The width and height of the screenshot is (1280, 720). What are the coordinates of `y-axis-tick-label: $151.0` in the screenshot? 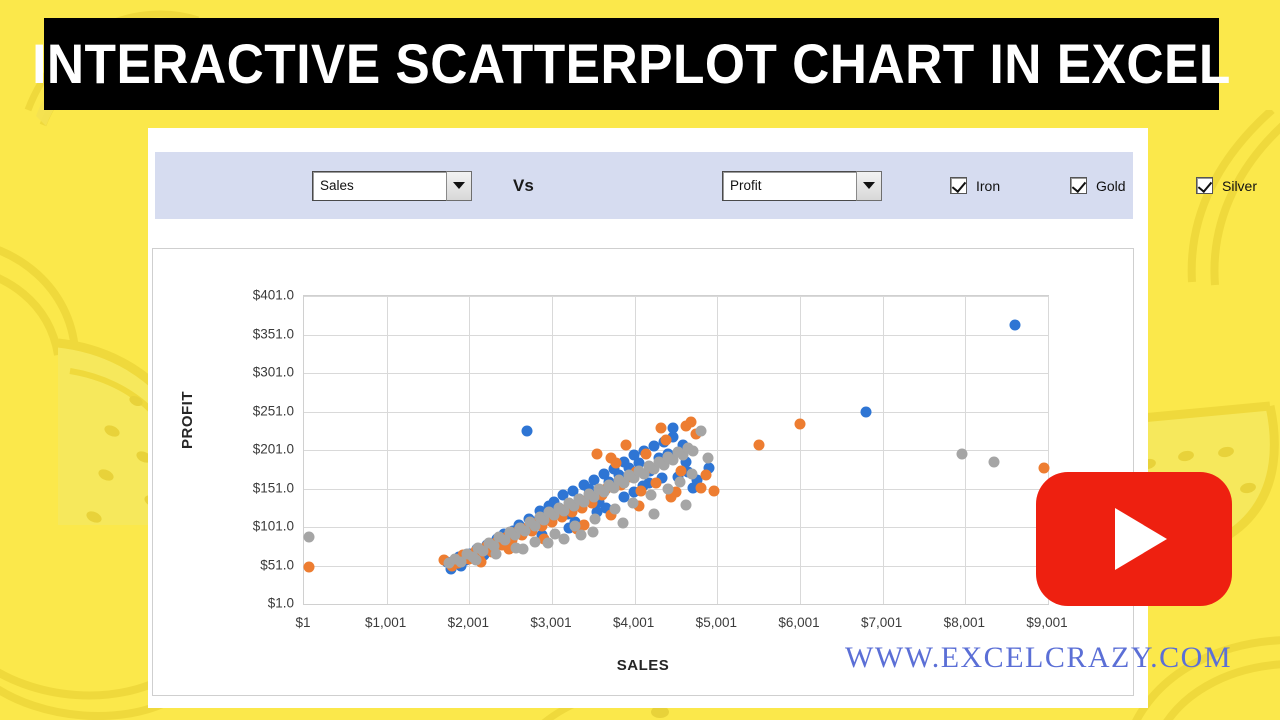 It's located at (273, 487).